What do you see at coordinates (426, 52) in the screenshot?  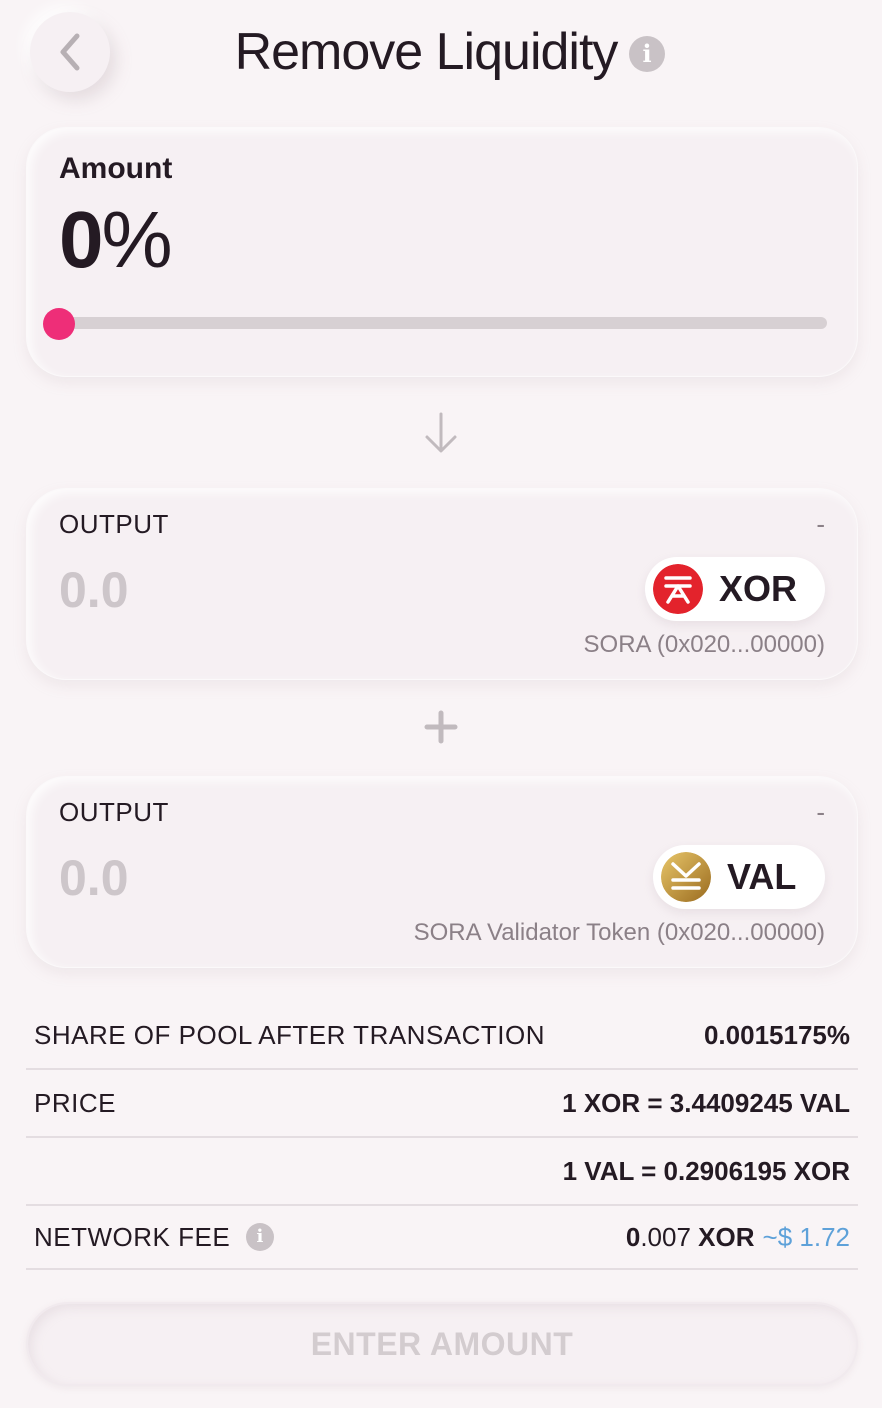 I see `page-title: Remove Liquidity` at bounding box center [426, 52].